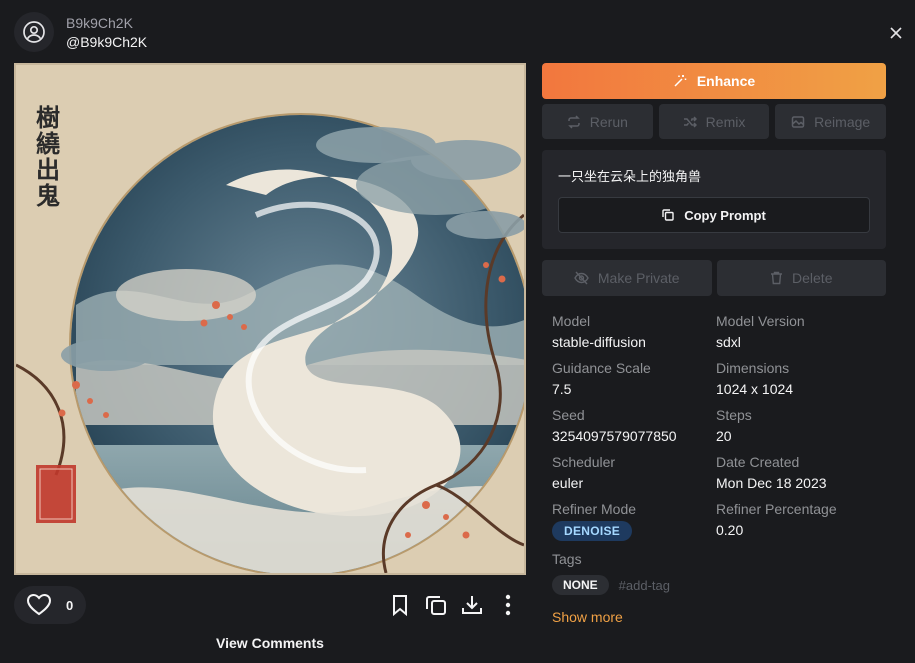  Describe the element at coordinates (99, 22) in the screenshot. I see `username: B9k9Ch2K` at that location.